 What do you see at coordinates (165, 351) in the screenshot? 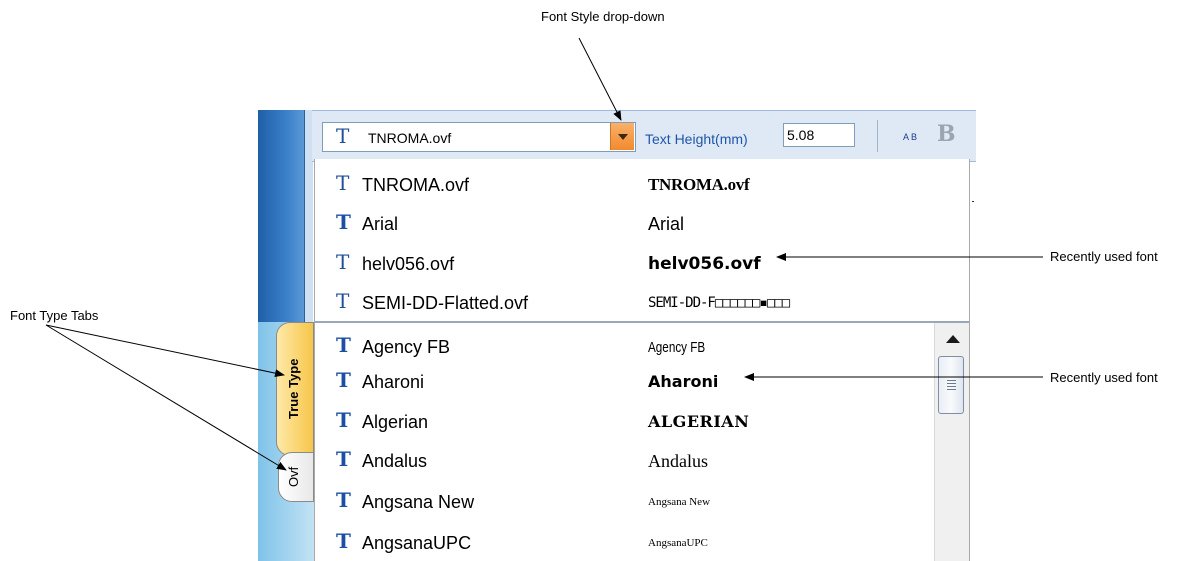
I see `true-type-tab-arrow` at bounding box center [165, 351].